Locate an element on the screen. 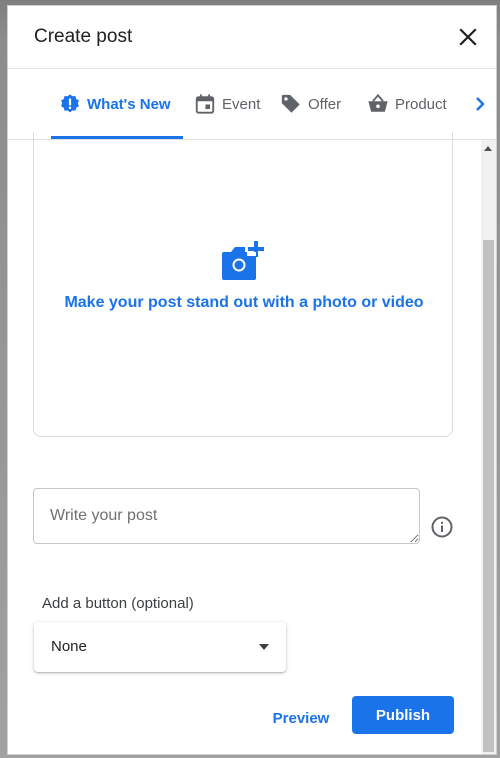  tab-label: Event is located at coordinates (241, 104).